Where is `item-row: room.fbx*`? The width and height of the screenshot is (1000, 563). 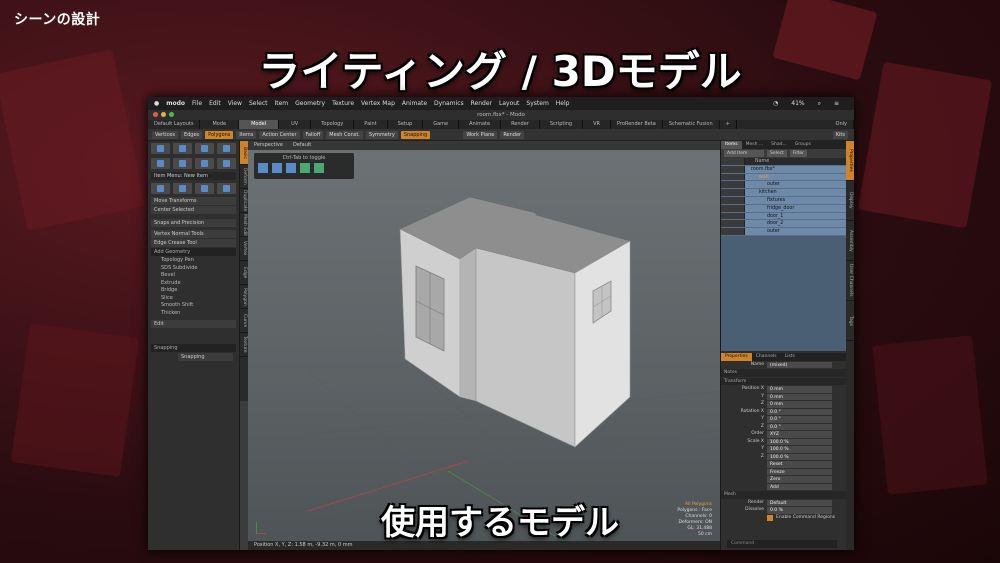
item-row: room.fbx* is located at coordinates (783, 169).